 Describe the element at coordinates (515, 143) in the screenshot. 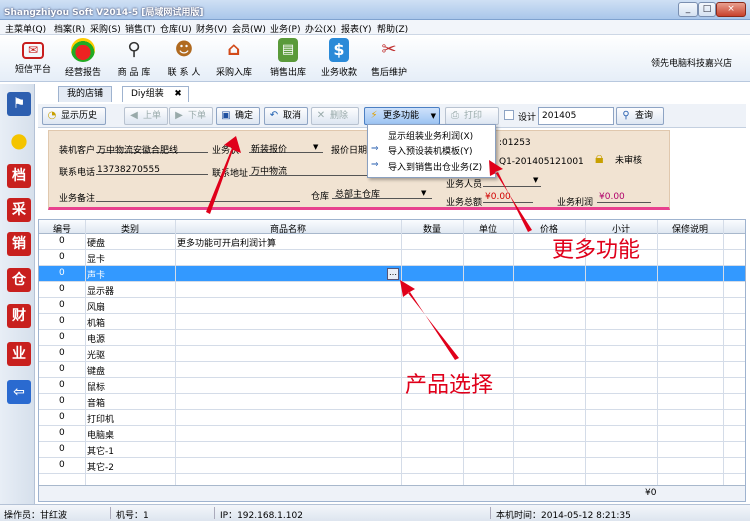

I see `order-no-fragment: :01253` at that location.